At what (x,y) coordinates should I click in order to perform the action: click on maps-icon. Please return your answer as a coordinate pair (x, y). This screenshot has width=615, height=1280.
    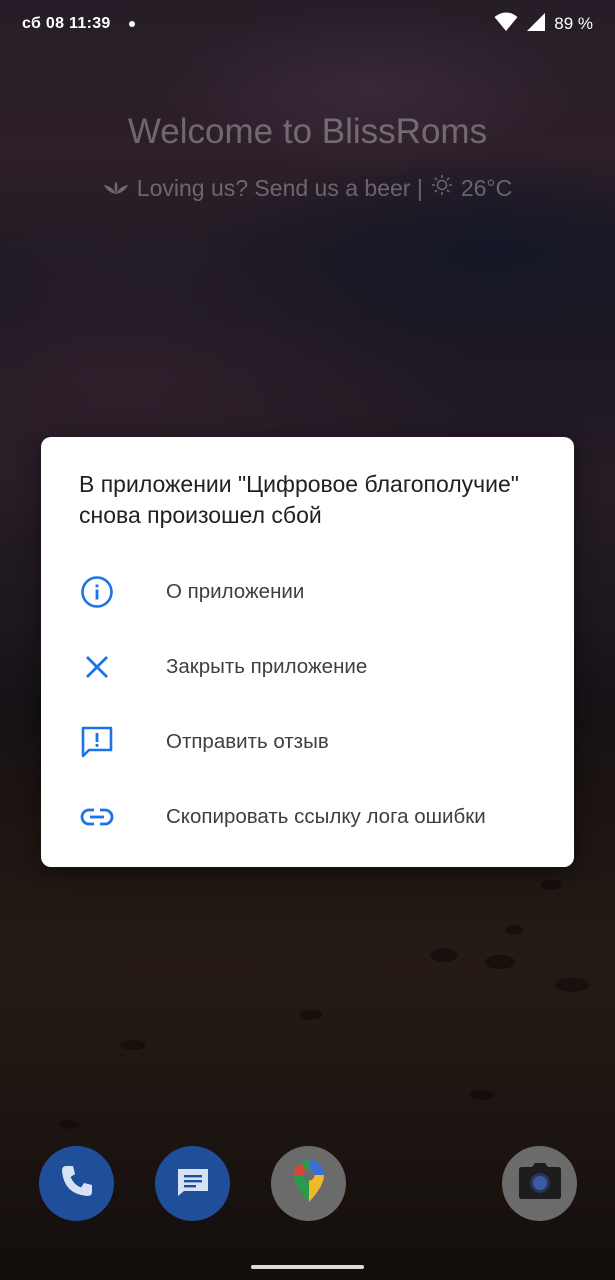
    Looking at the image, I should click on (309, 1183).